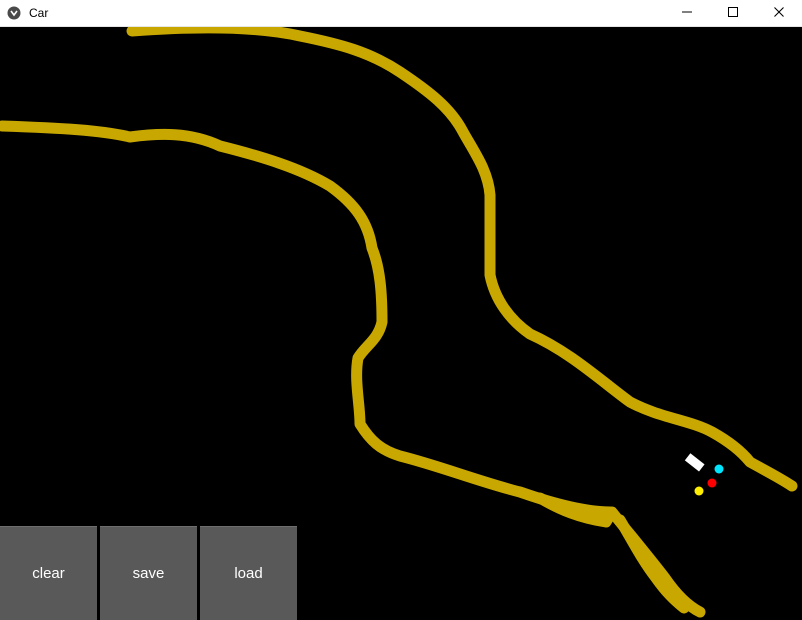 The height and width of the screenshot is (620, 802). What do you see at coordinates (39, 13) in the screenshot?
I see `window-title: Car` at bounding box center [39, 13].